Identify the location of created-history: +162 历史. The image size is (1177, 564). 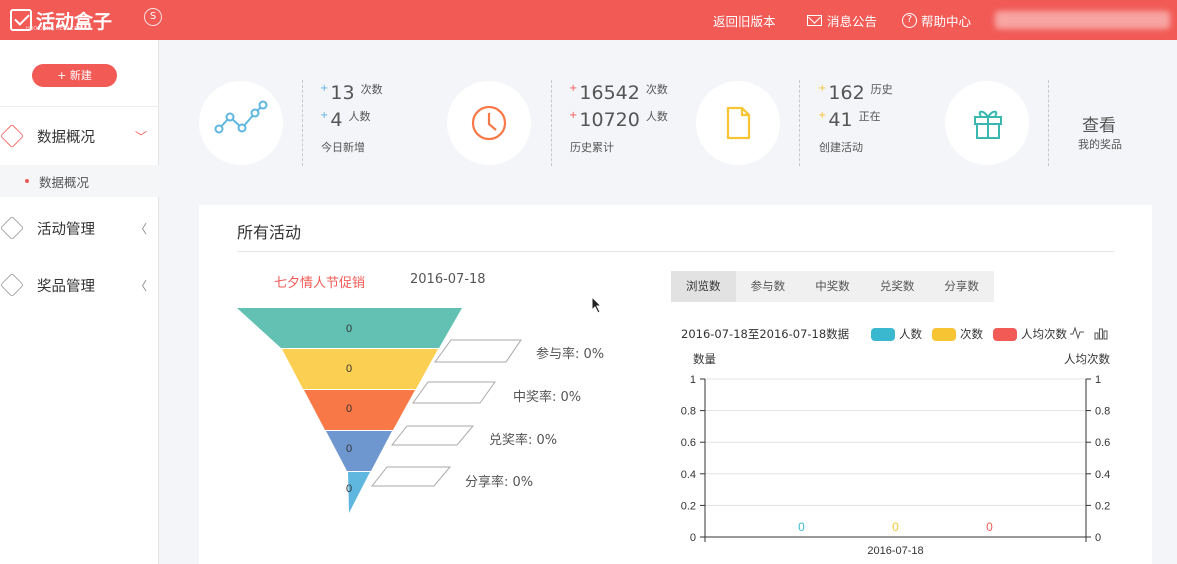
(855, 93).